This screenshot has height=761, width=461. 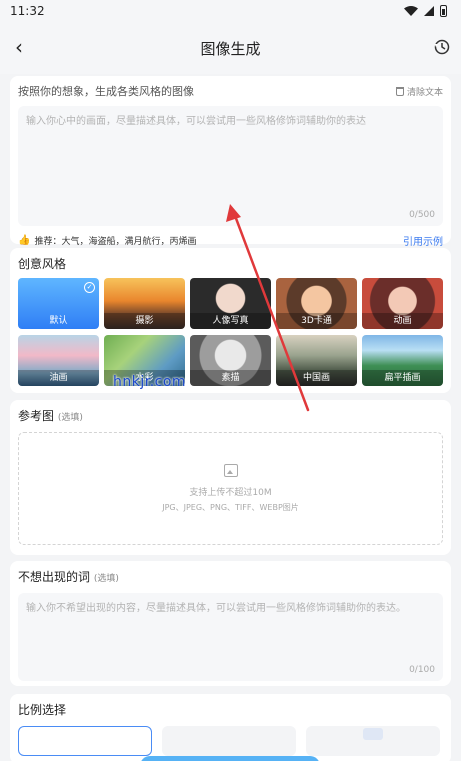 I want to click on negative-placeholder: 输入你不希望出现的内容，尽量描述具体，可以尝试用一些风格修饰词辅助你的表达。, so click(x=216, y=608).